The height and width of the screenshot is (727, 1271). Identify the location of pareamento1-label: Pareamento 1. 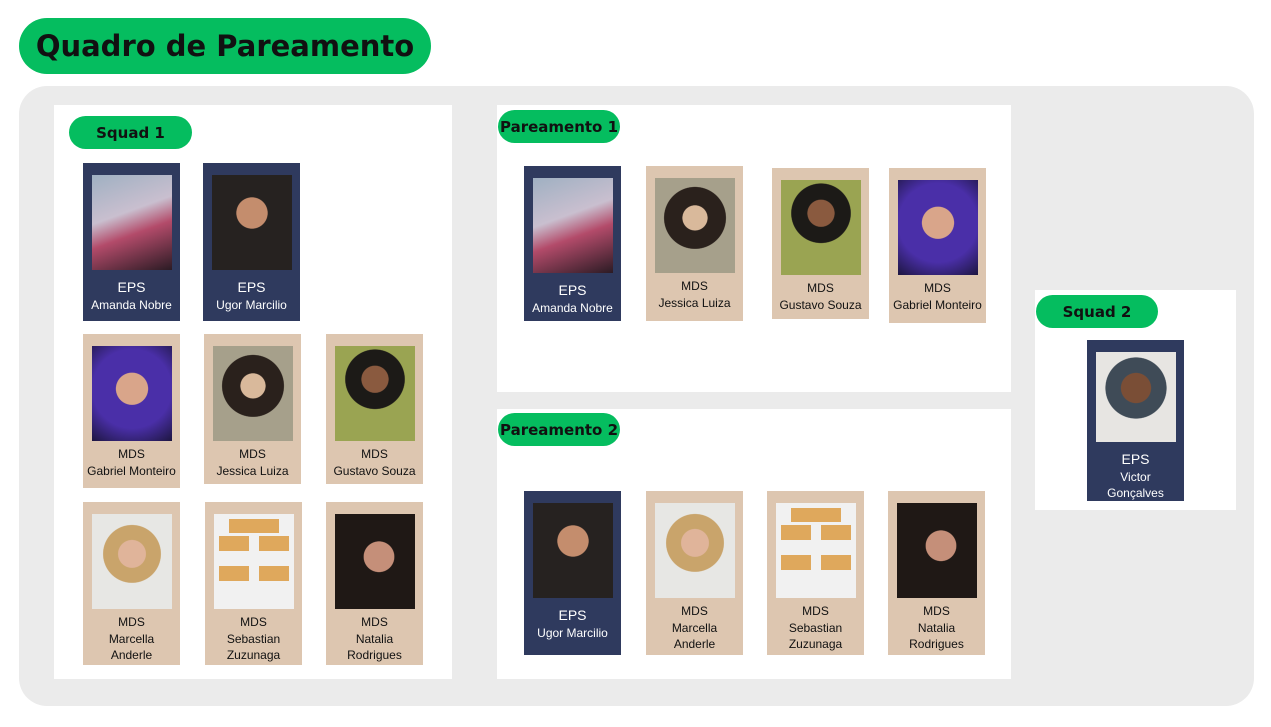
(559, 126).